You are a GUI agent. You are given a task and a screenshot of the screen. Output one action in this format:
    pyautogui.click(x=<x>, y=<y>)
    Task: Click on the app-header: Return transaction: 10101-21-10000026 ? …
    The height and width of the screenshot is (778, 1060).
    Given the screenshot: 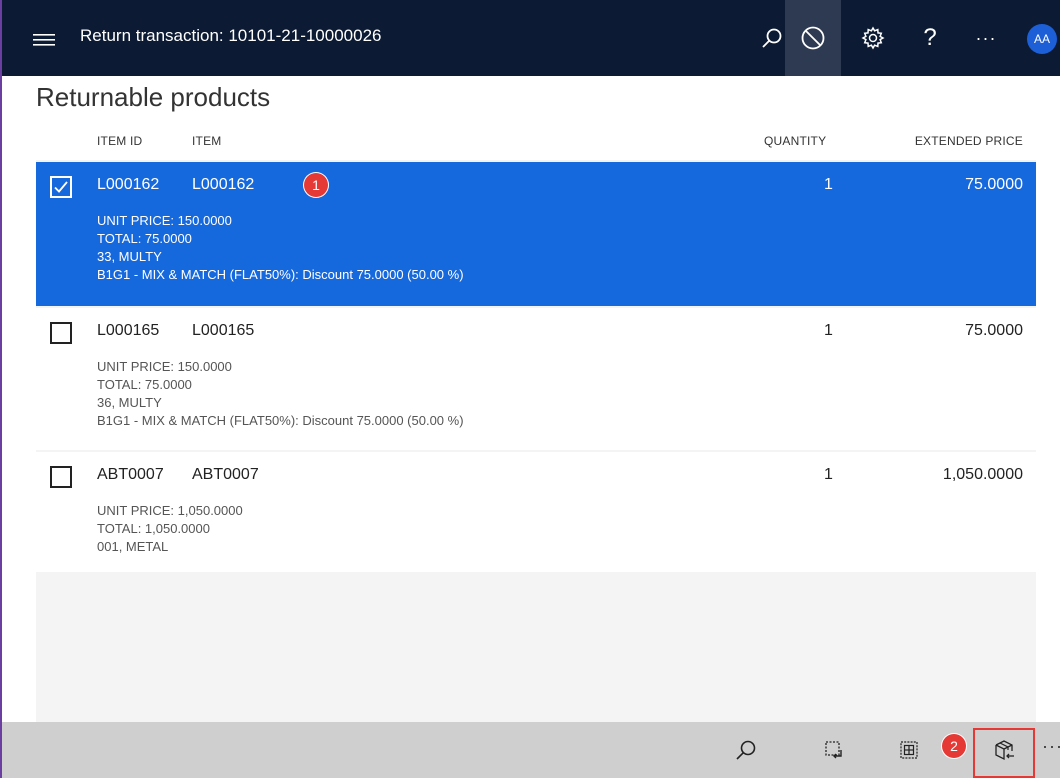 What is the action you would take?
    pyautogui.click(x=531, y=38)
    